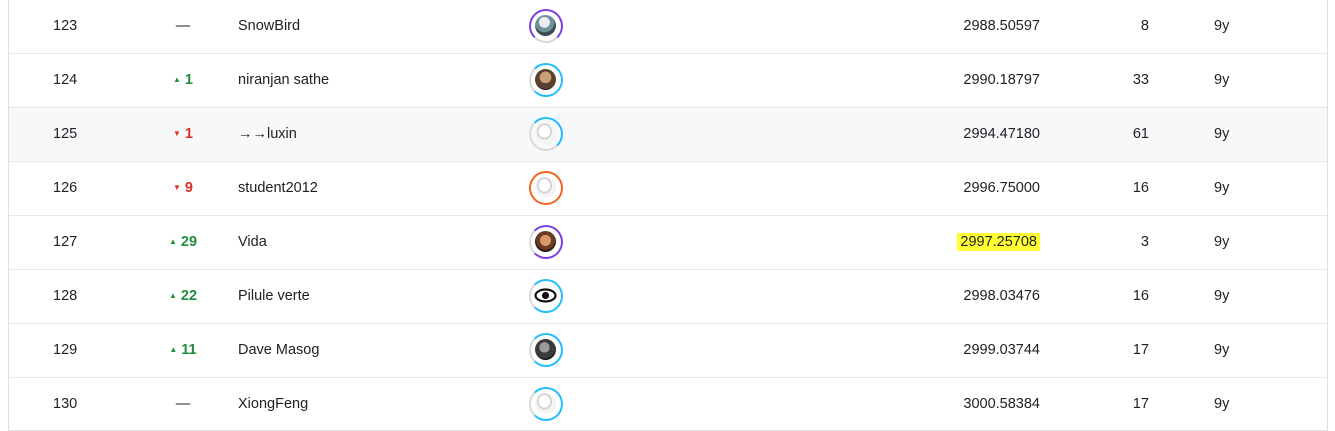  What do you see at coordinates (65, 242) in the screenshot?
I see `rank-cell: 127` at bounding box center [65, 242].